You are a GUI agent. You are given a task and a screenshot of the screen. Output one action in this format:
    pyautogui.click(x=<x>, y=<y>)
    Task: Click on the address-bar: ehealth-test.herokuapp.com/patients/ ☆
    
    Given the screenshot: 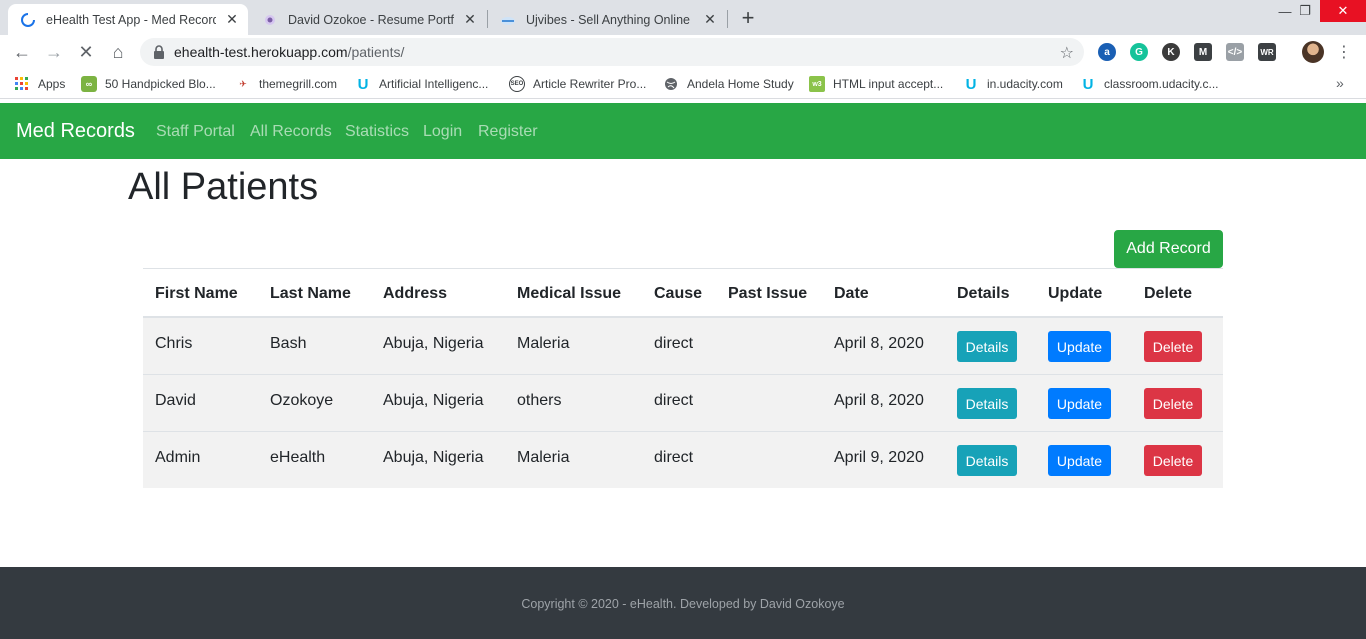 What is the action you would take?
    pyautogui.click(x=612, y=52)
    